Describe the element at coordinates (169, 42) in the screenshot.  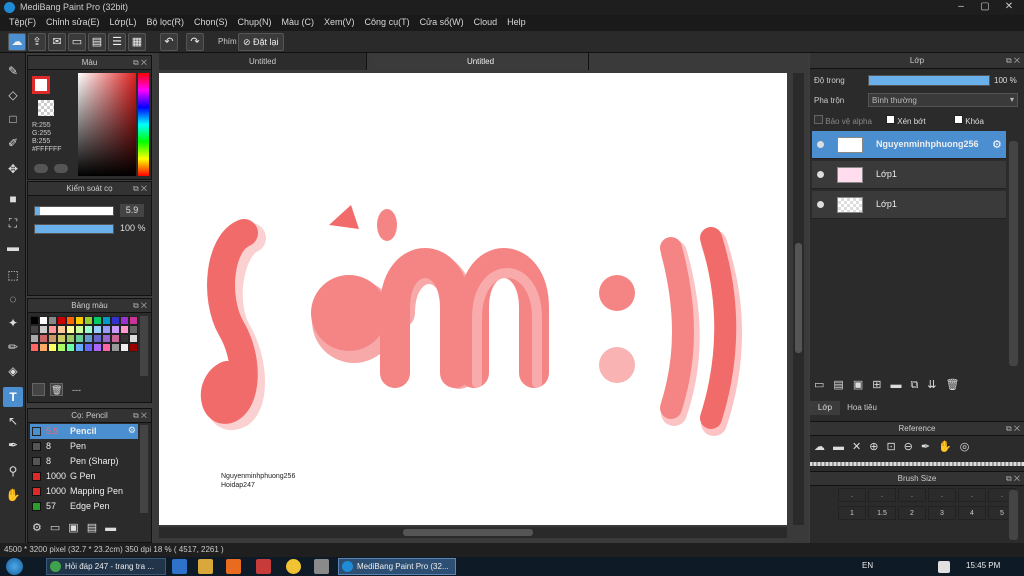
I see `undo-icon: ↶` at that location.